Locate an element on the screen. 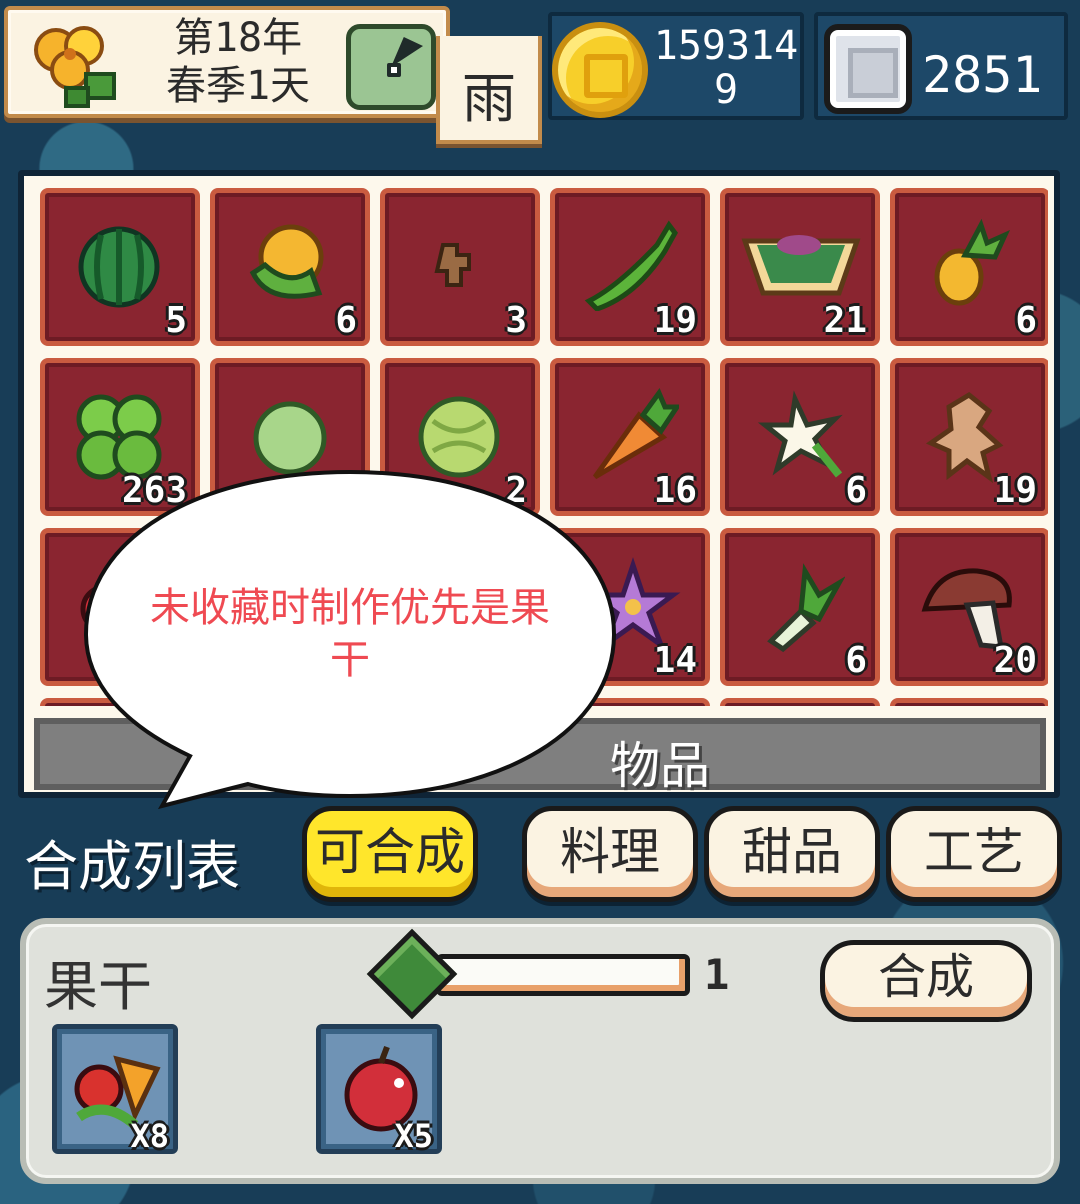 The image size is (1080, 1204). annotation-text: 未收藏时制作优先是果干 is located at coordinates (350, 634).